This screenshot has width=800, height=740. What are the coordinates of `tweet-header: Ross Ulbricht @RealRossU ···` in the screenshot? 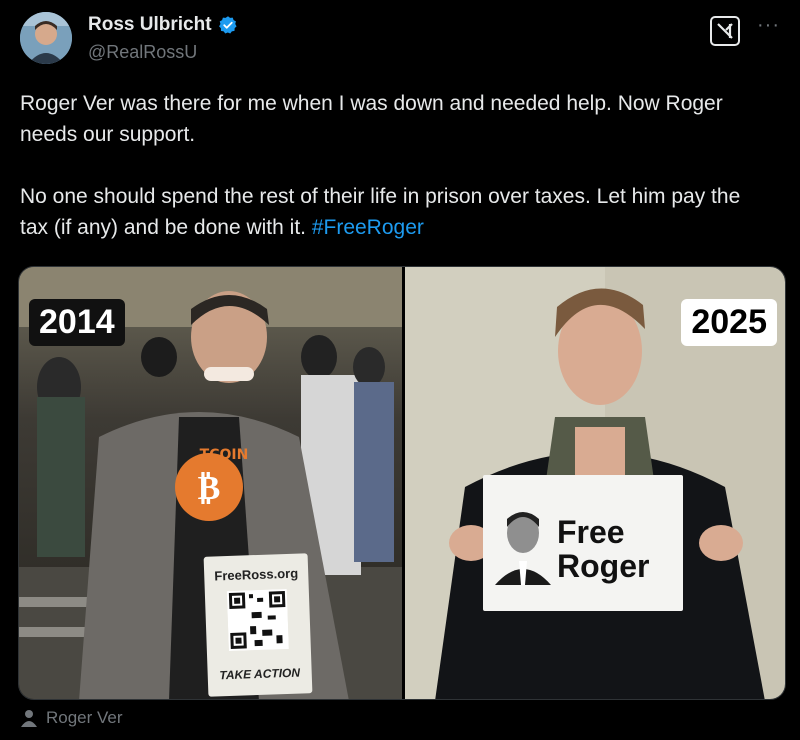 It's located at (400, 40).